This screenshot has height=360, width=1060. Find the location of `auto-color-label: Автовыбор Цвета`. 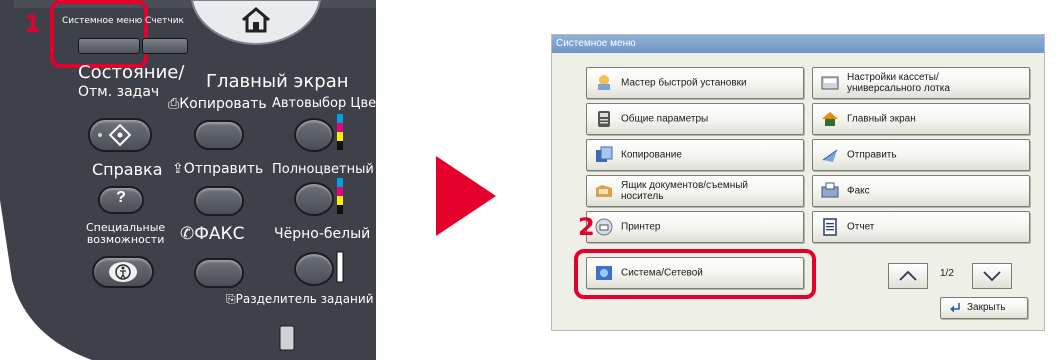

auto-color-label: Автовыбор Цвета is located at coordinates (324, 103).